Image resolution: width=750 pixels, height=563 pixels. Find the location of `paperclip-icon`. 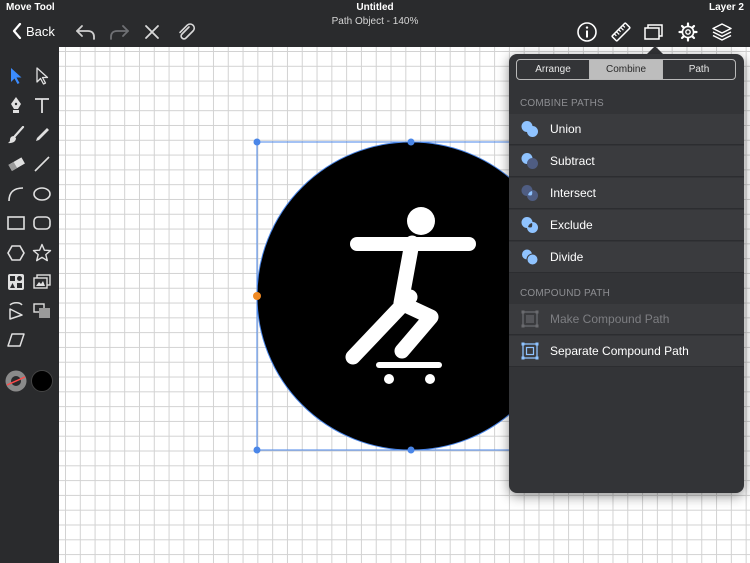

paperclip-icon is located at coordinates (187, 31).